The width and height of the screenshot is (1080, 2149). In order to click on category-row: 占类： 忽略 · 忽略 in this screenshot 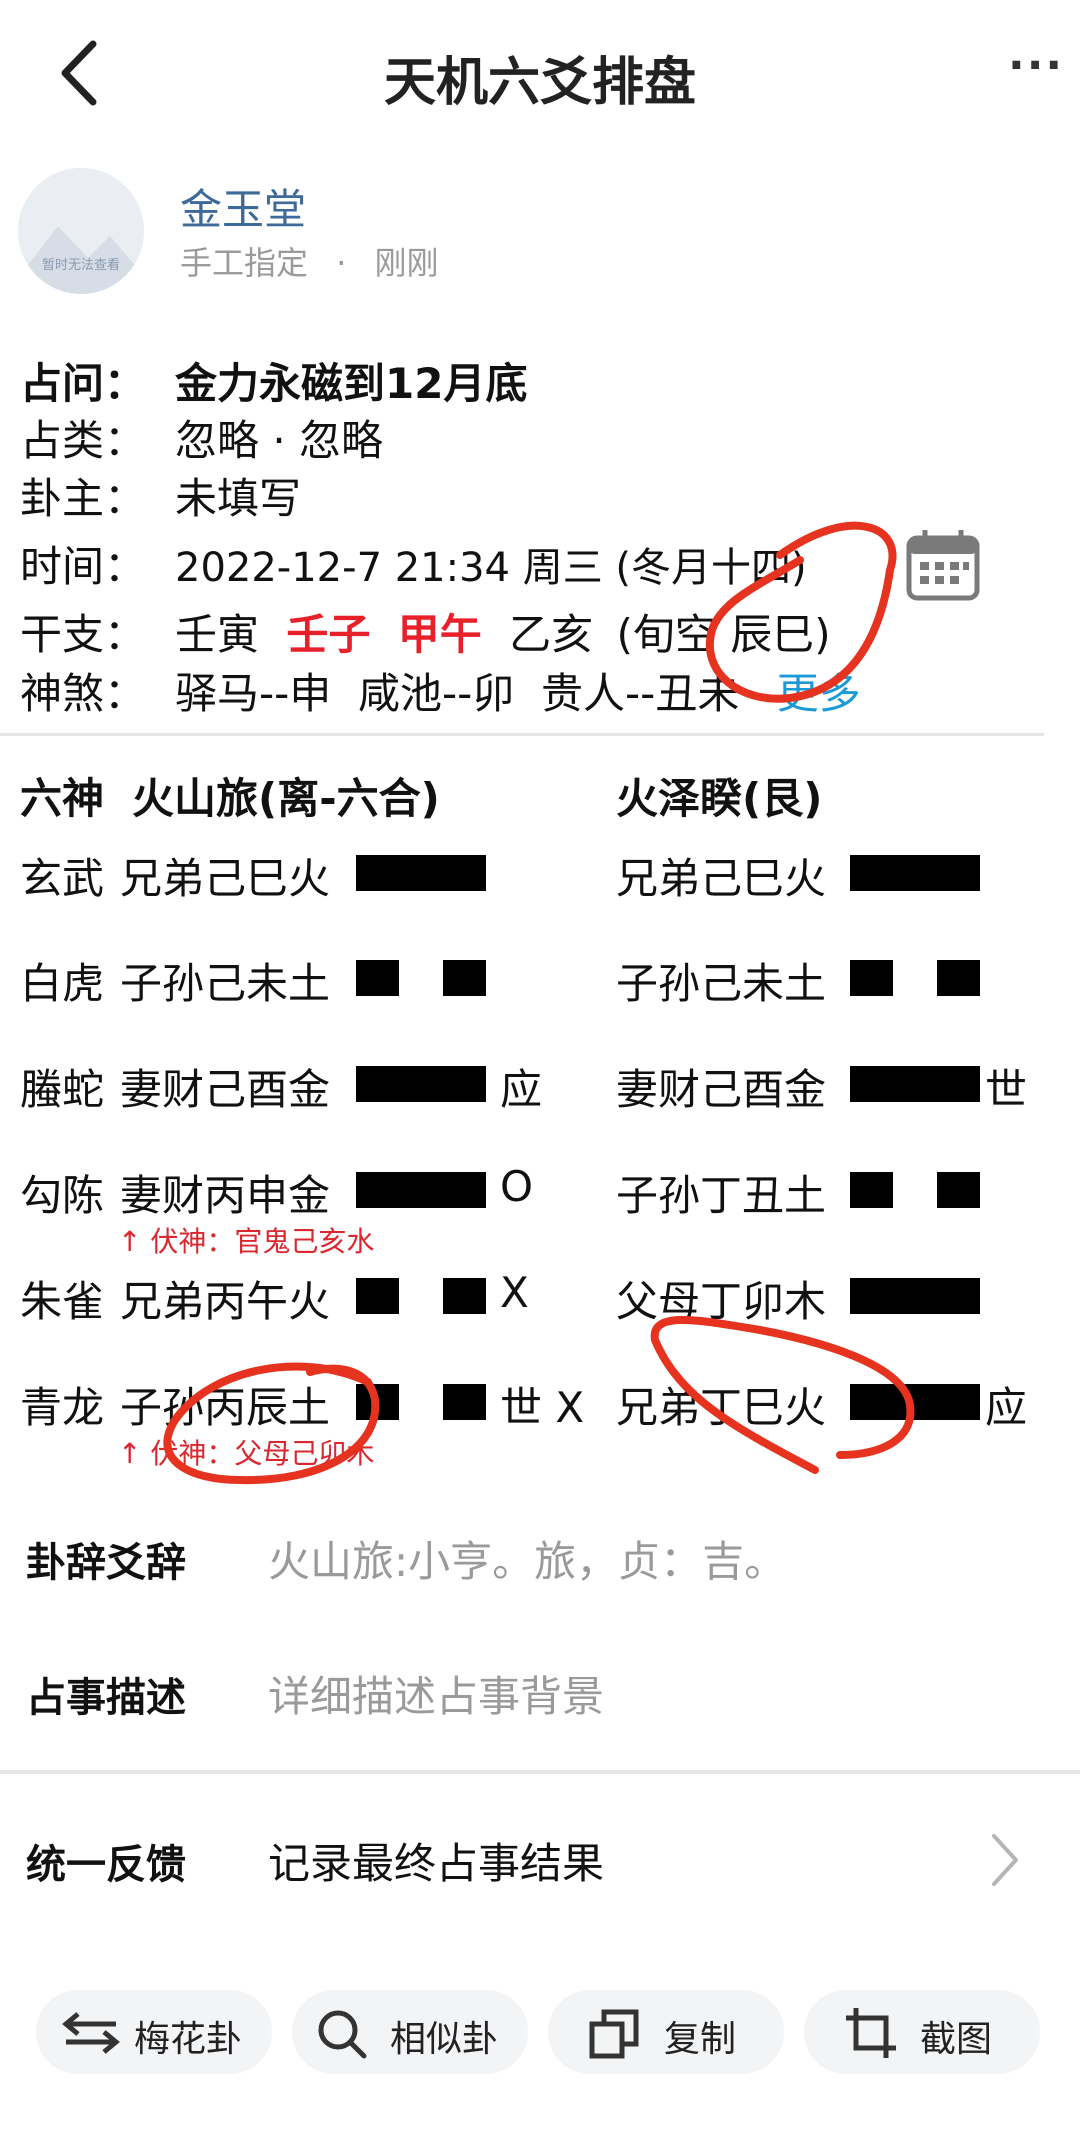, I will do `click(201, 437)`.